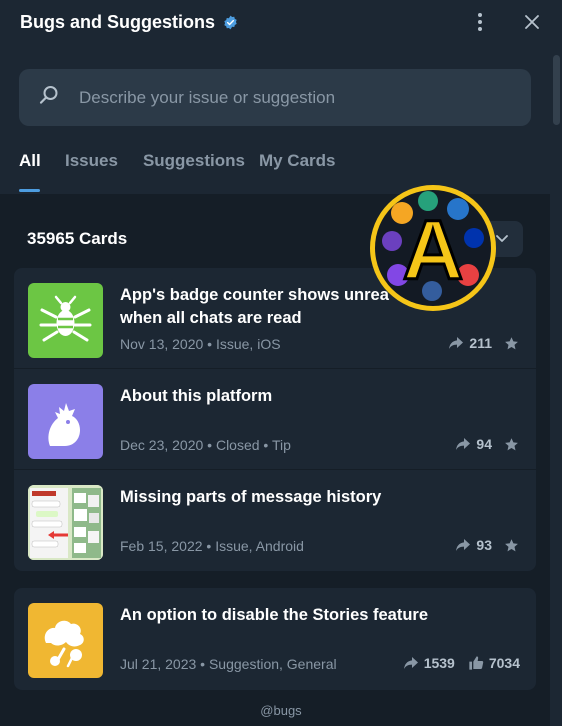 Image resolution: width=562 pixels, height=726 pixels. What do you see at coordinates (281, 22) in the screenshot?
I see `window-header: Bugs and Suggestions` at bounding box center [281, 22].